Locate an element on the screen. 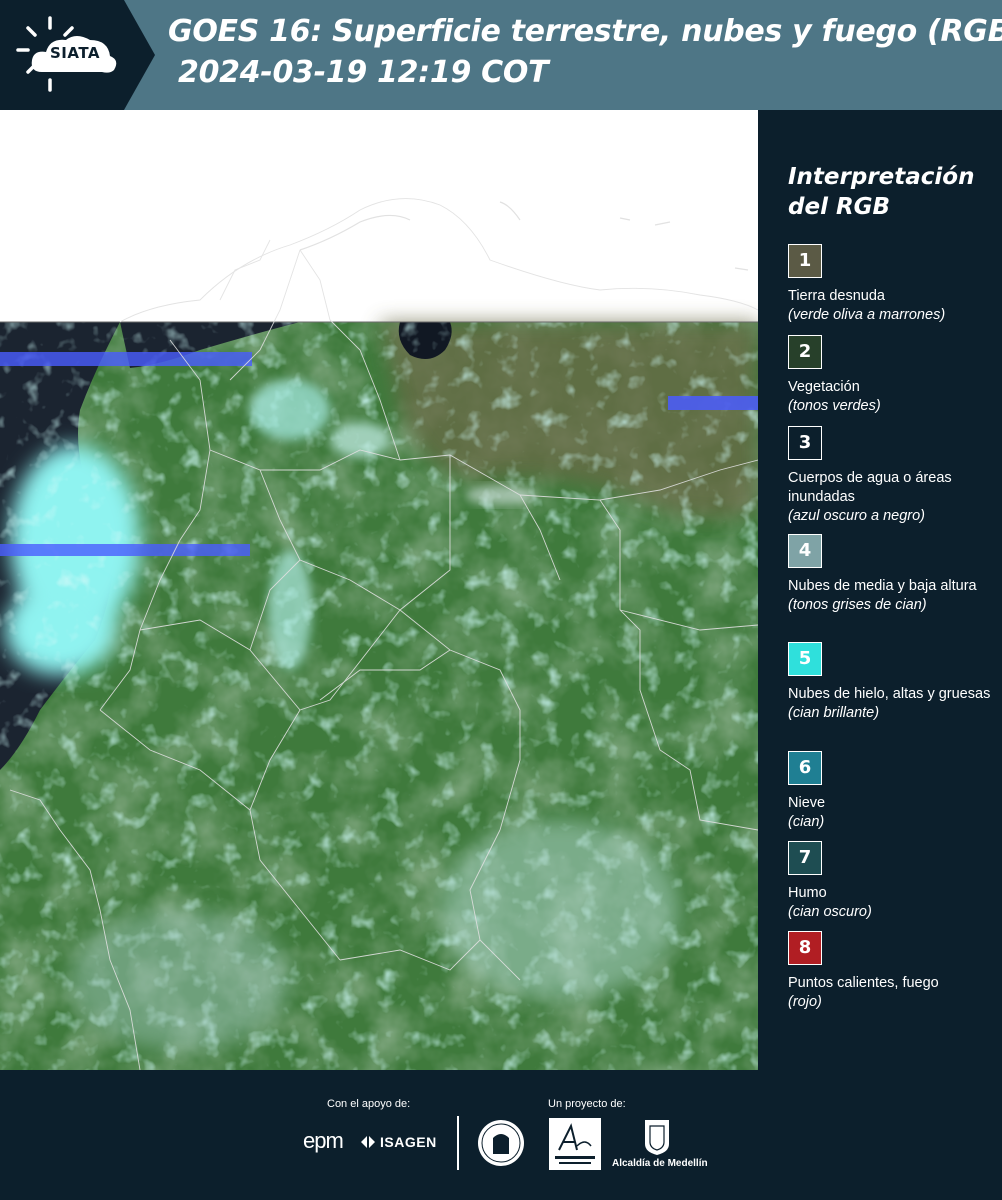  legend-note: (cian brillante) is located at coordinates (834, 713).